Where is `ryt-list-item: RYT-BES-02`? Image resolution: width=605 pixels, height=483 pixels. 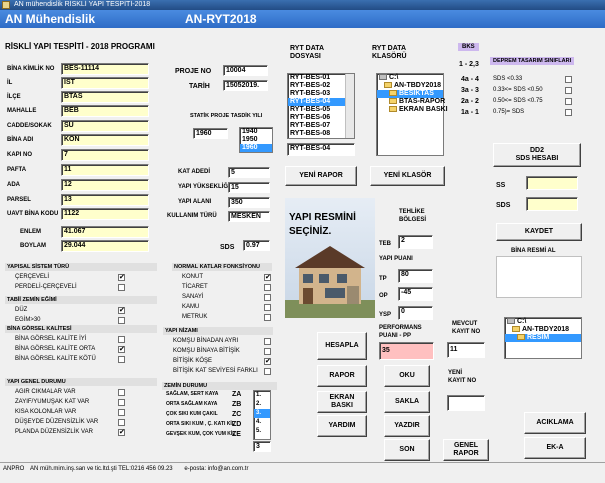
ryt-list-item: RYT-BES-02 is located at coordinates (316, 86).